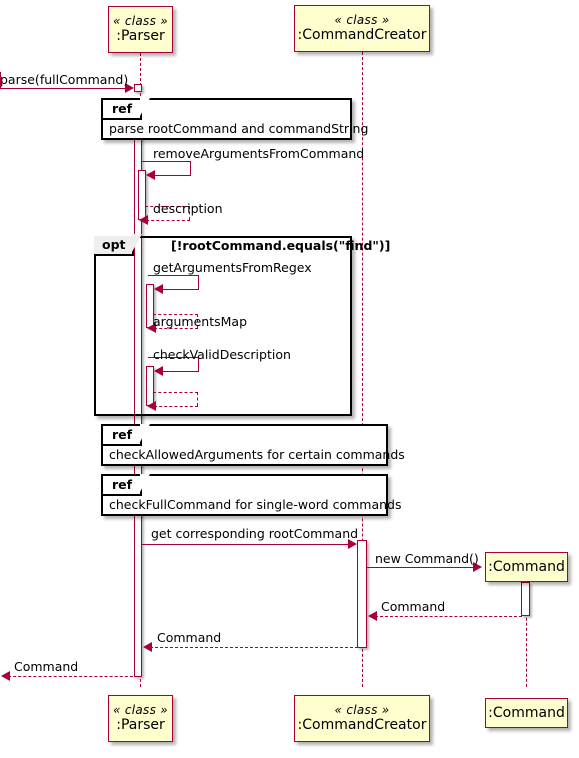  Describe the element at coordinates (239, 128) in the screenshot. I see `ref-body-text: parse rootCommand and commandString` at that location.